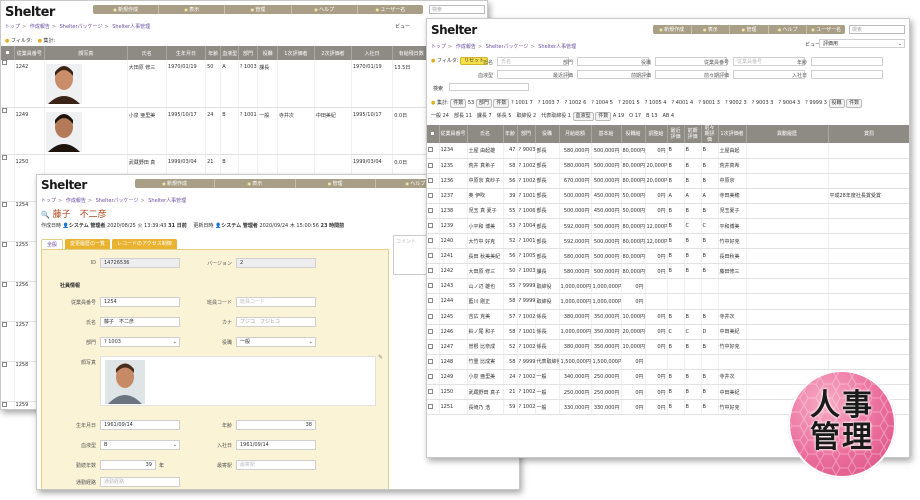  What do you see at coordinates (276, 302) in the screenshot?
I see `shift-field: 班員コード` at bounding box center [276, 302].